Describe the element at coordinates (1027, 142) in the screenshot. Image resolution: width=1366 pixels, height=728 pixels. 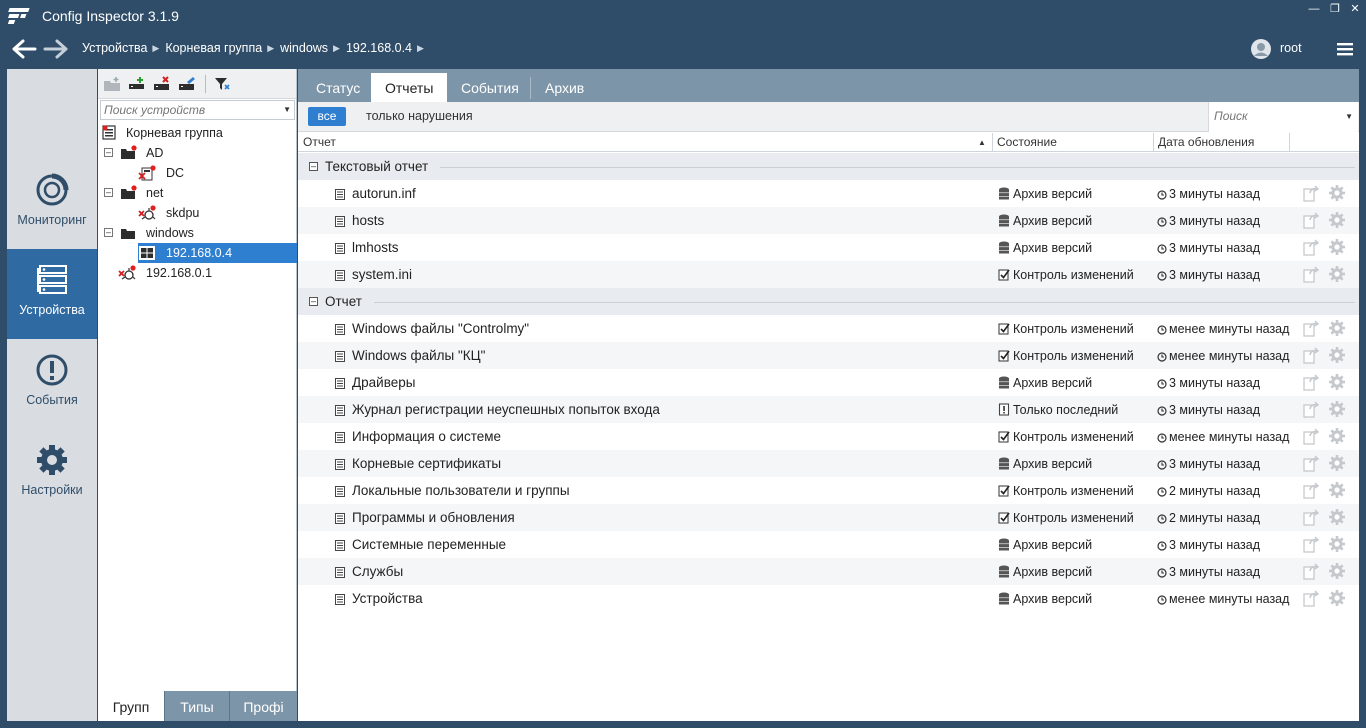
I see `column-header-state: Состояние` at that location.